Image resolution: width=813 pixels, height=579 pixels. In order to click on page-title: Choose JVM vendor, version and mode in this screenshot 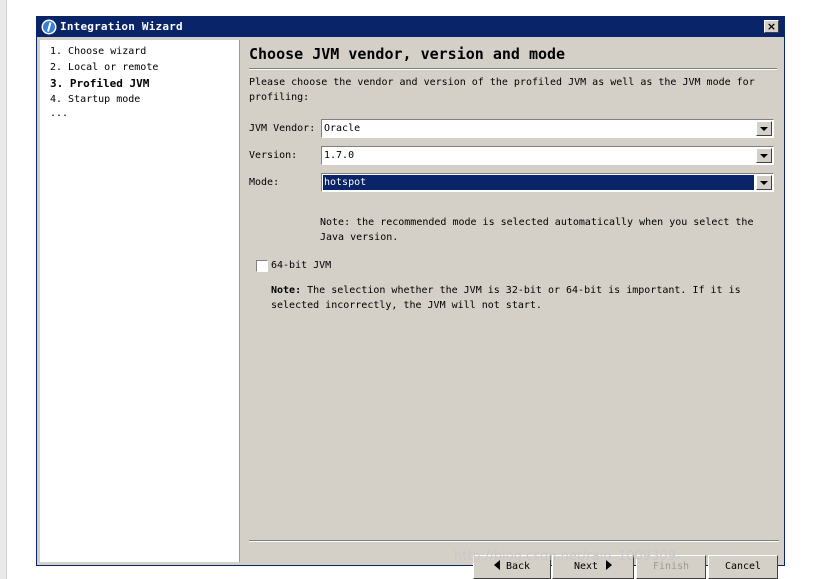, I will do `click(407, 54)`.